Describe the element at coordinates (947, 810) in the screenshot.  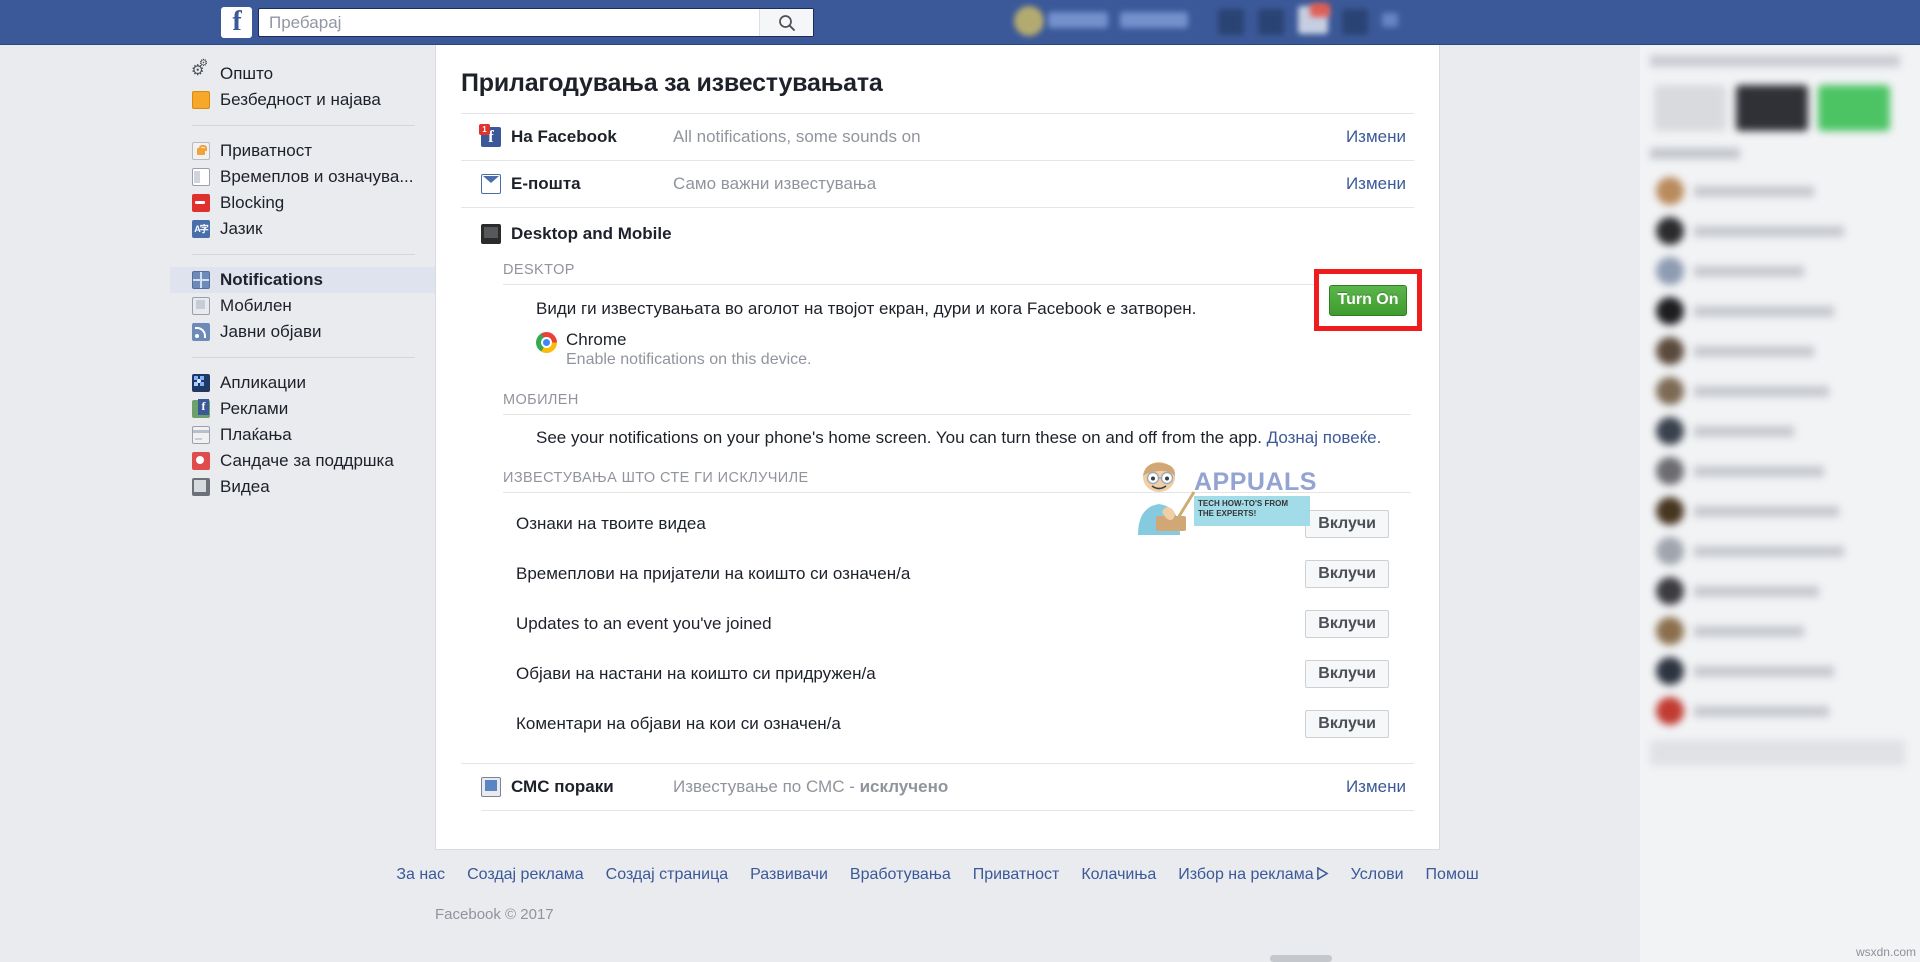
I see `bottom-divider` at that location.